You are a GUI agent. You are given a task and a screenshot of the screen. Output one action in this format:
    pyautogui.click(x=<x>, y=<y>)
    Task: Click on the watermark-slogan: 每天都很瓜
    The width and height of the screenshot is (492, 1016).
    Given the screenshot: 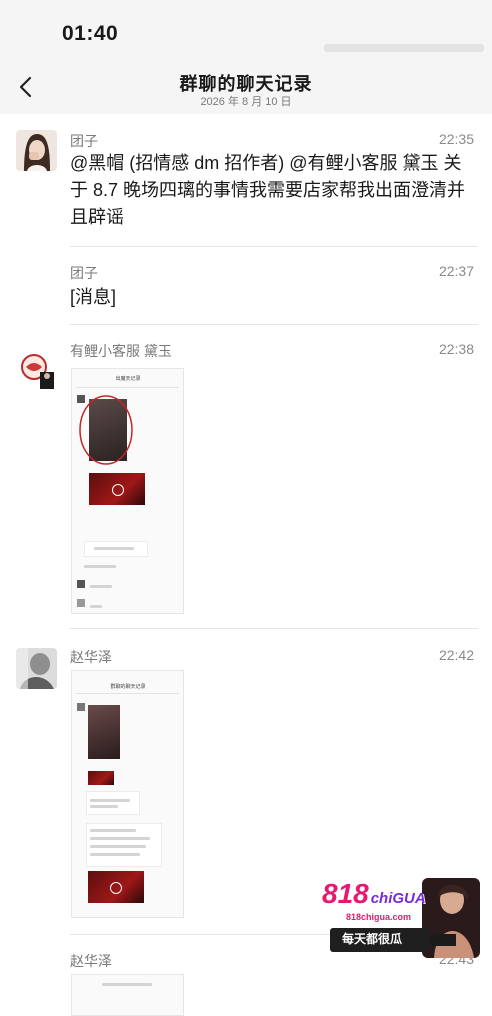 What is the action you would take?
    pyautogui.click(x=372, y=939)
    